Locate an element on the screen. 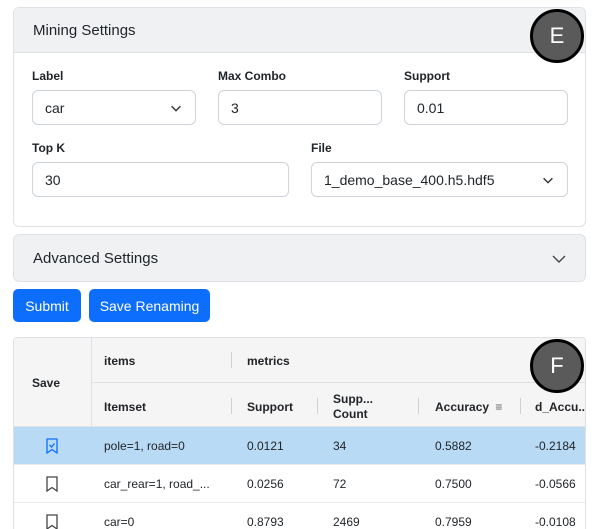  support-count-cell: 72 is located at coordinates (340, 484).